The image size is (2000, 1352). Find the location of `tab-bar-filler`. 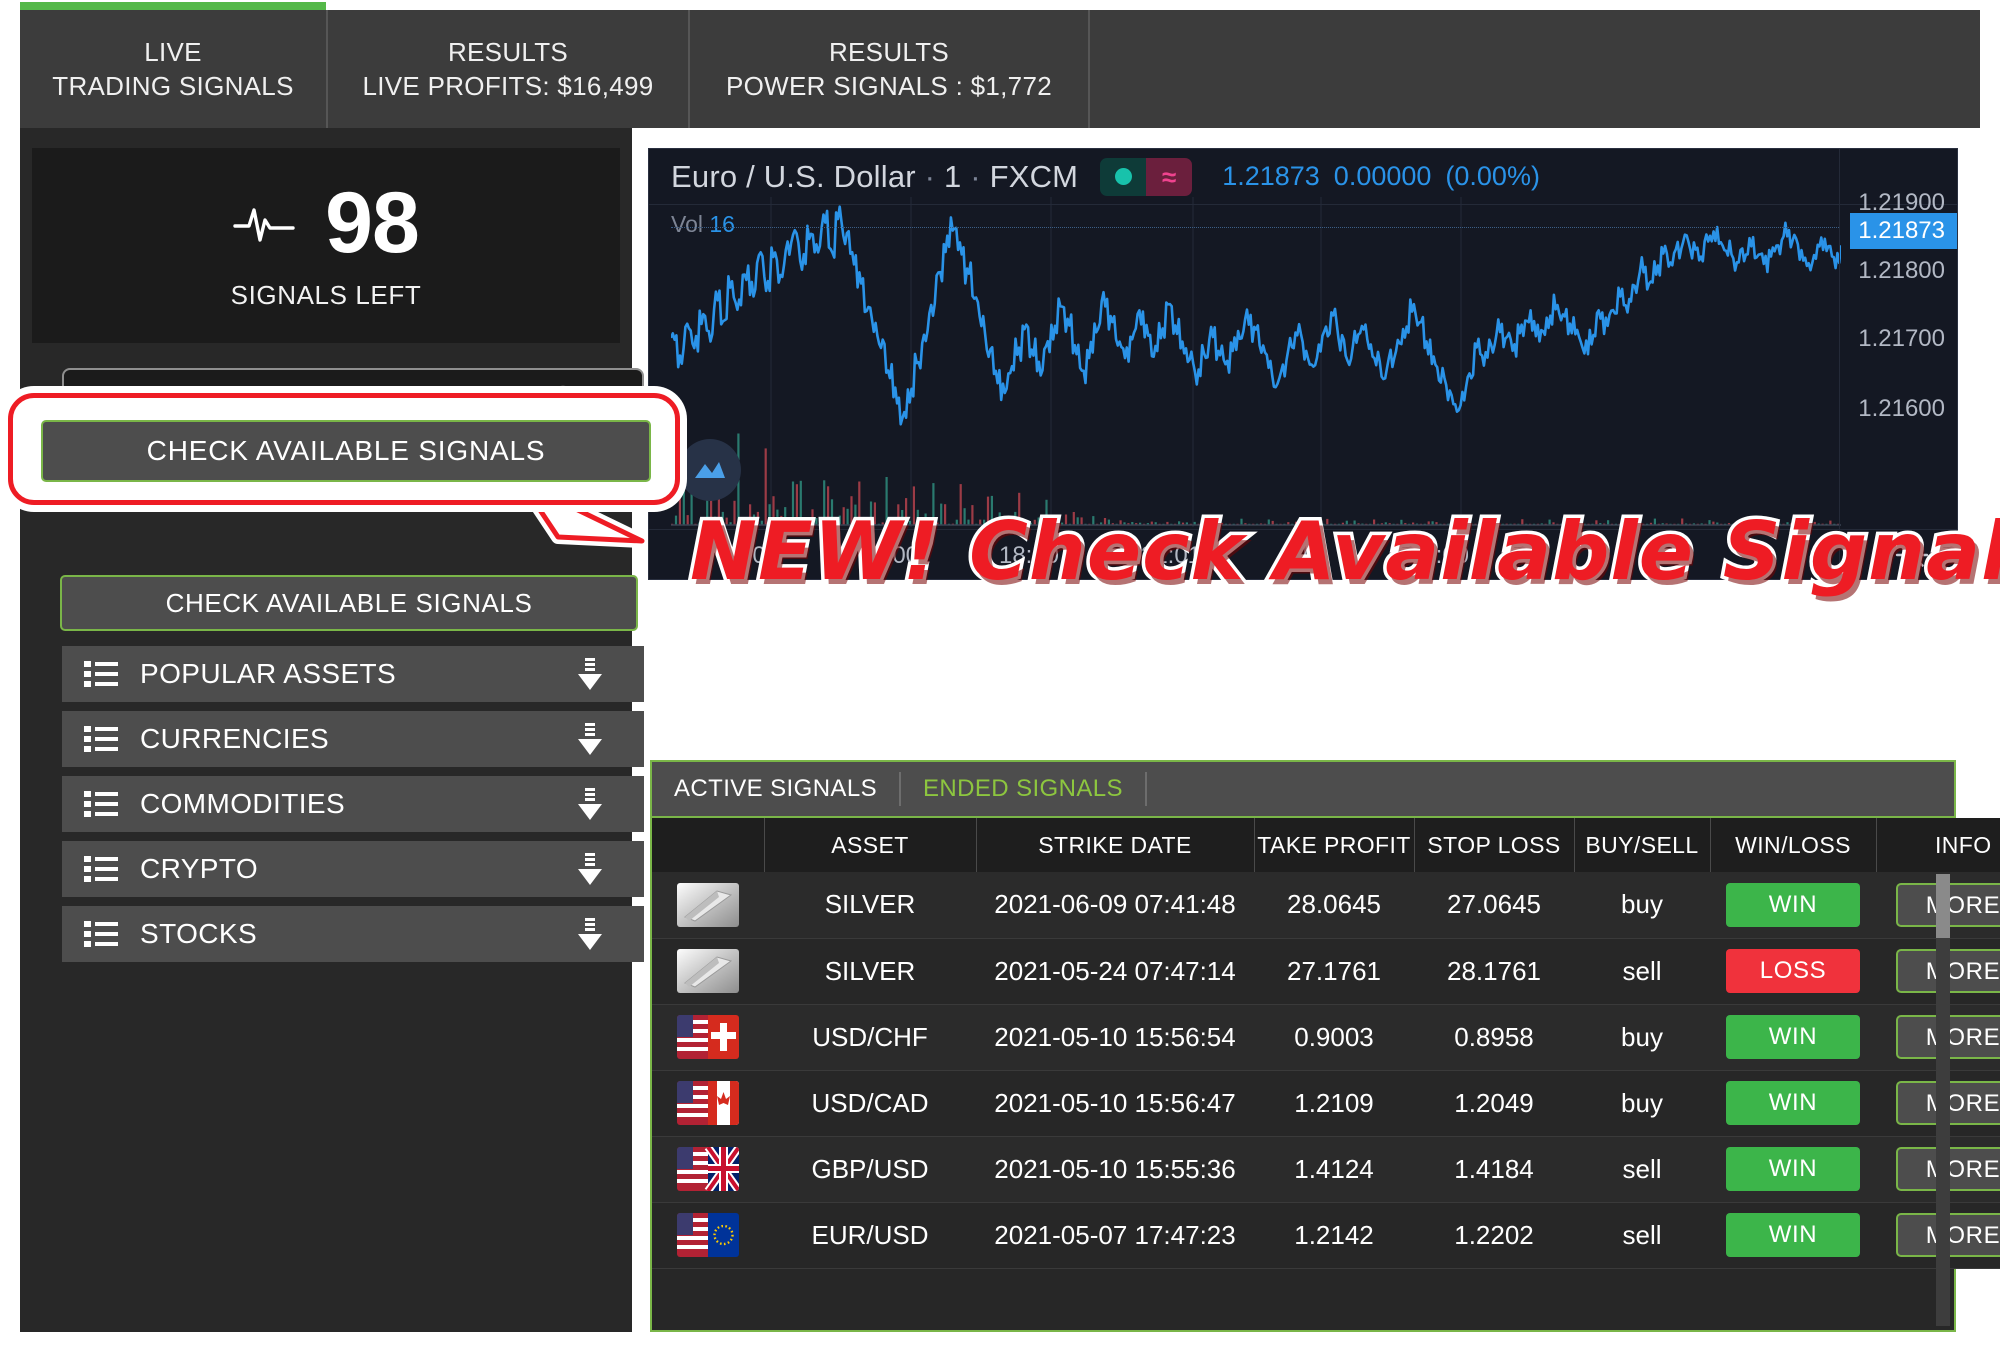

tab-bar-filler is located at coordinates (1535, 69).